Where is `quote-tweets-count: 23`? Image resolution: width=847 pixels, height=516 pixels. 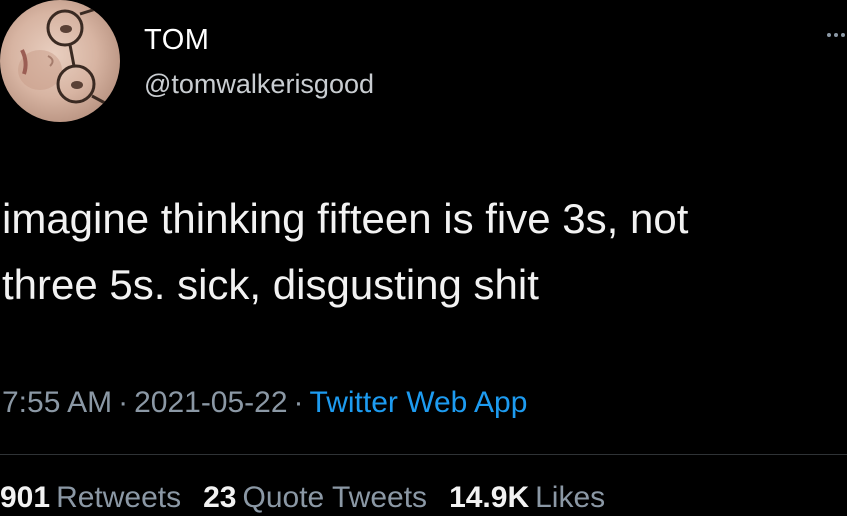 quote-tweets-count: 23 is located at coordinates (220, 497).